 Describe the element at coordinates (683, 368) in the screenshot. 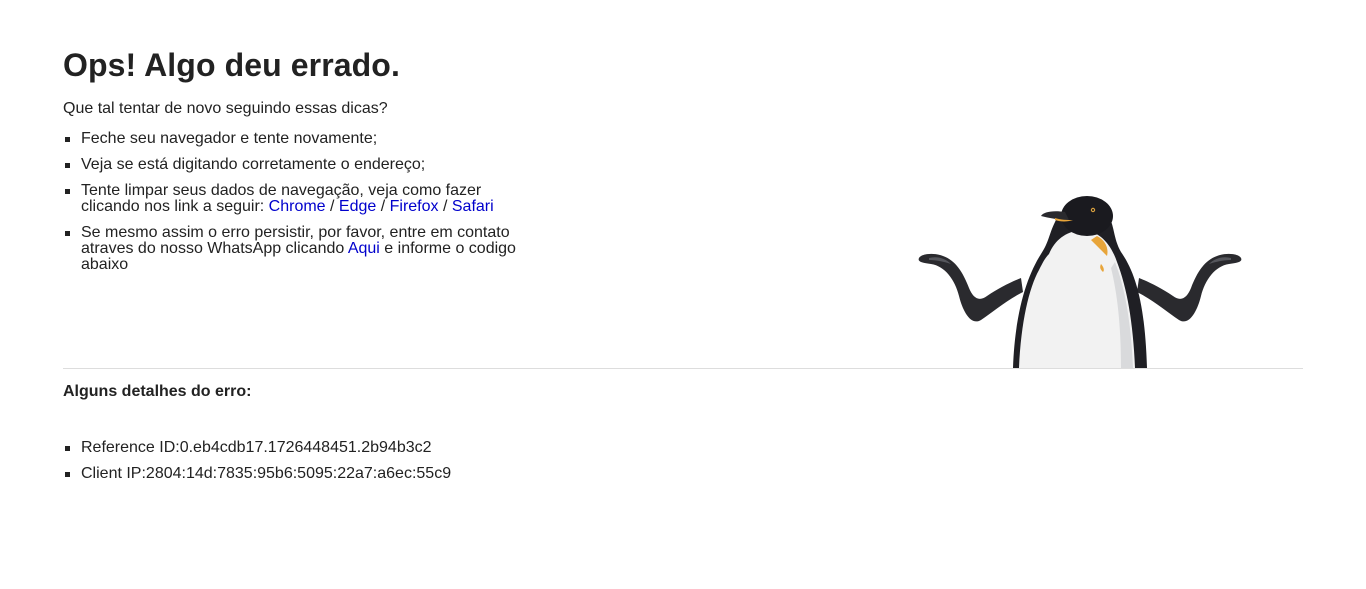

I see `section-divider` at that location.